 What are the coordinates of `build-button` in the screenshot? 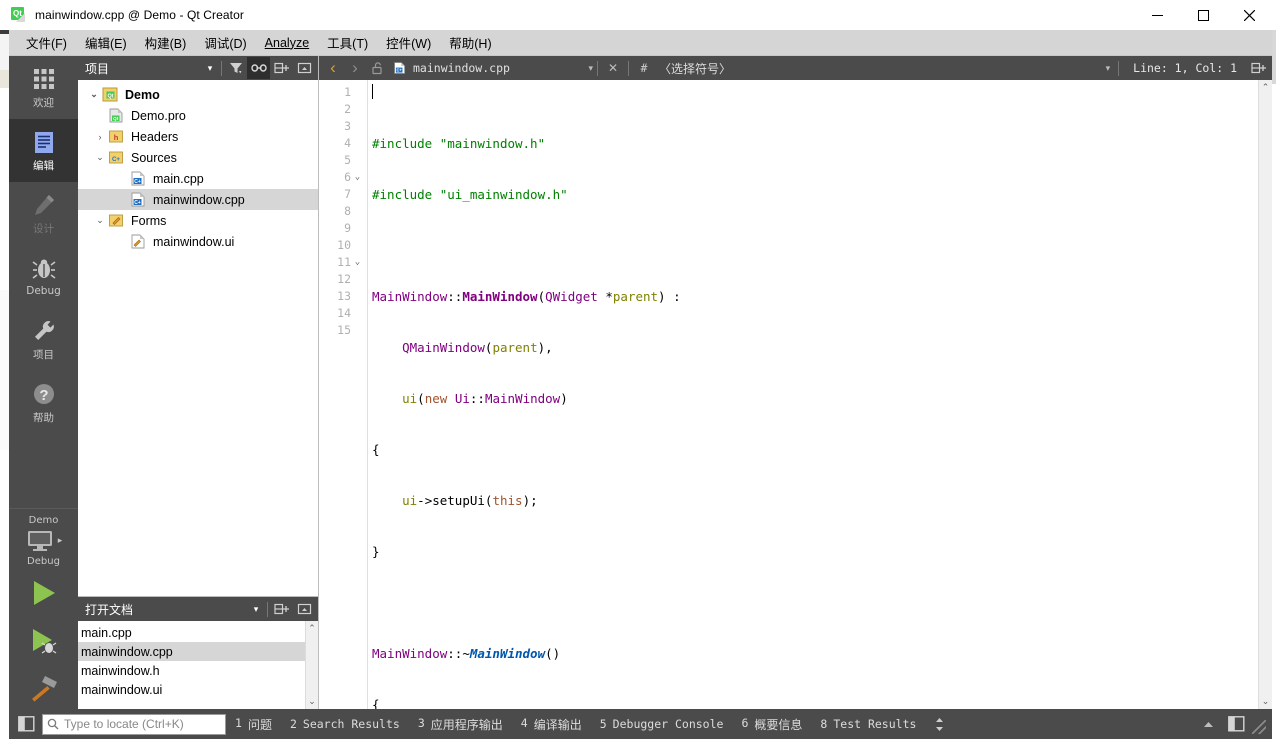 It's located at (43, 687).